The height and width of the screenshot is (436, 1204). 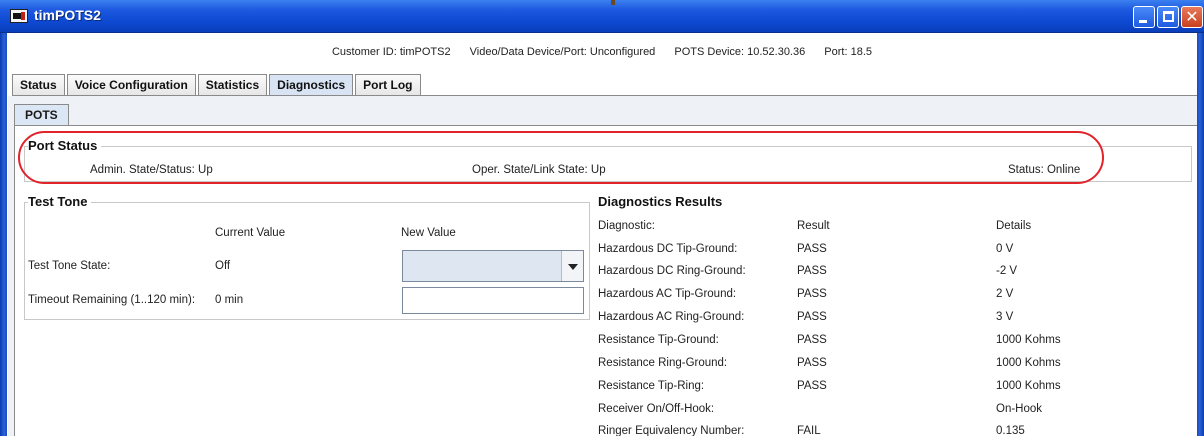 I want to click on tab-port-log: Port Log, so click(x=388, y=85).